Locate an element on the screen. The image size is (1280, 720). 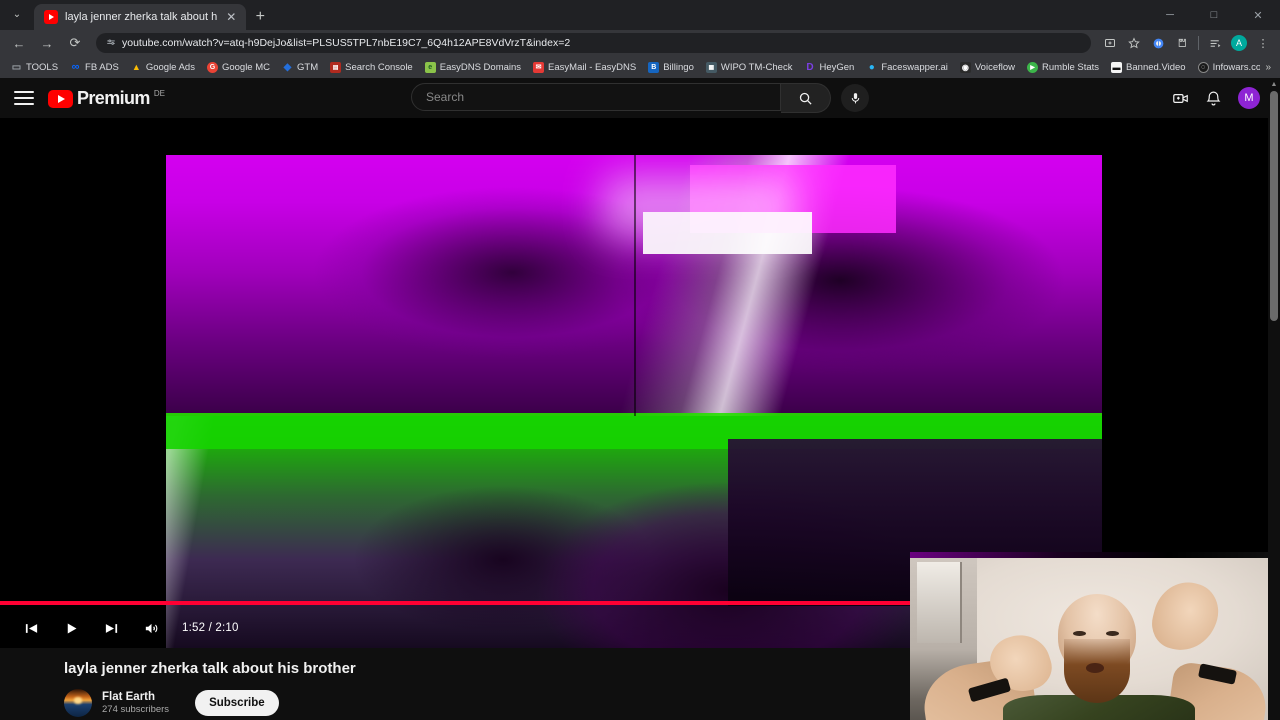
previous-track-icon is located at coordinates (31, 628).